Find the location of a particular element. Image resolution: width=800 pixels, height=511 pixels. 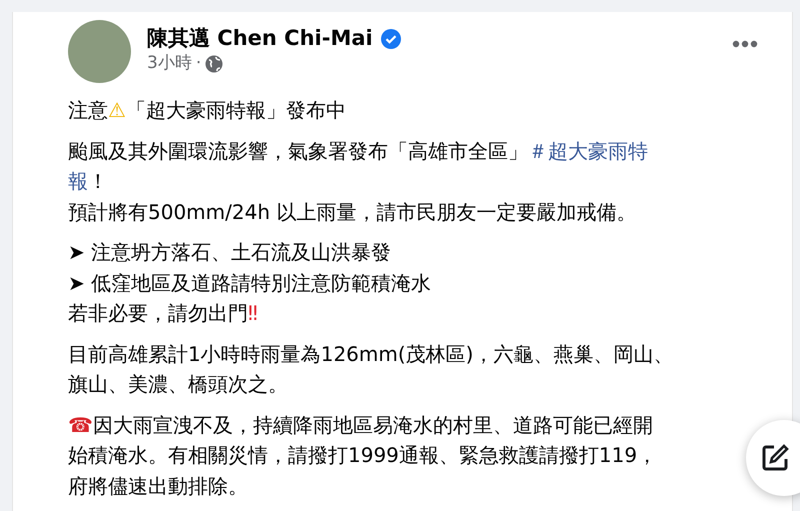

post-text: 目前高雄累計1小時時雨量為126mm(茂林區)，六龜、燕巢、岡山、 is located at coordinates (371, 354).